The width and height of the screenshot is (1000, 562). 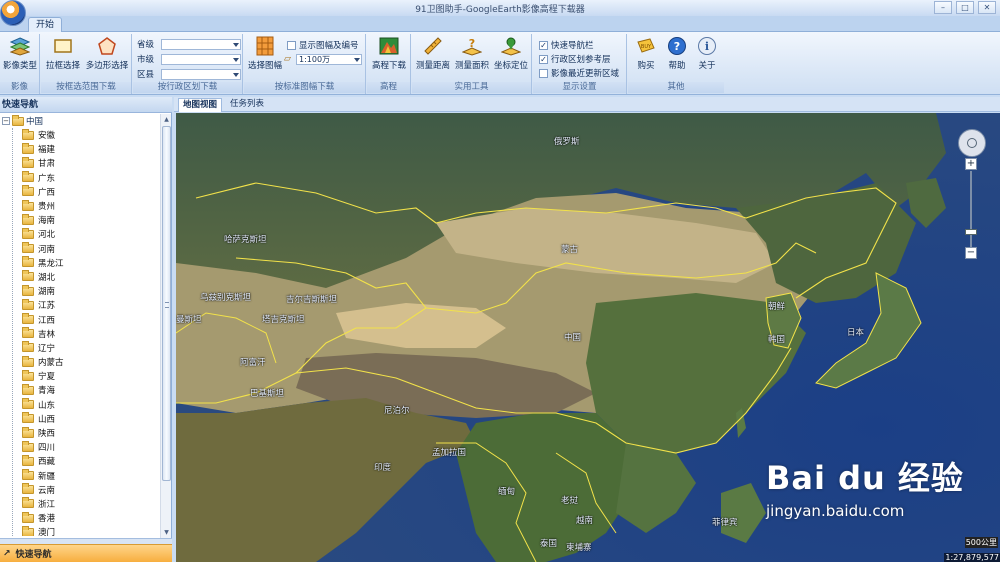 I want to click on scale-select: 1:100万, so click(x=329, y=59).